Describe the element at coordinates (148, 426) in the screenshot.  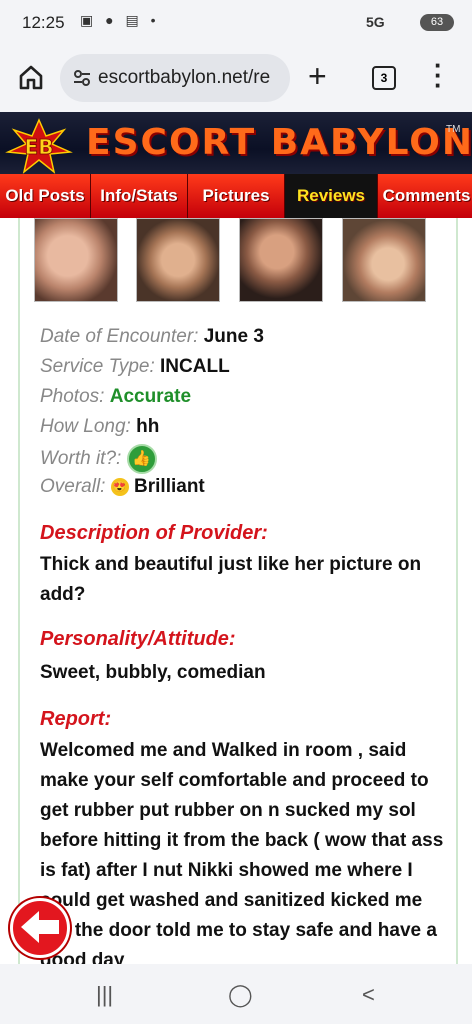
I see `howlong-value: hh` at that location.